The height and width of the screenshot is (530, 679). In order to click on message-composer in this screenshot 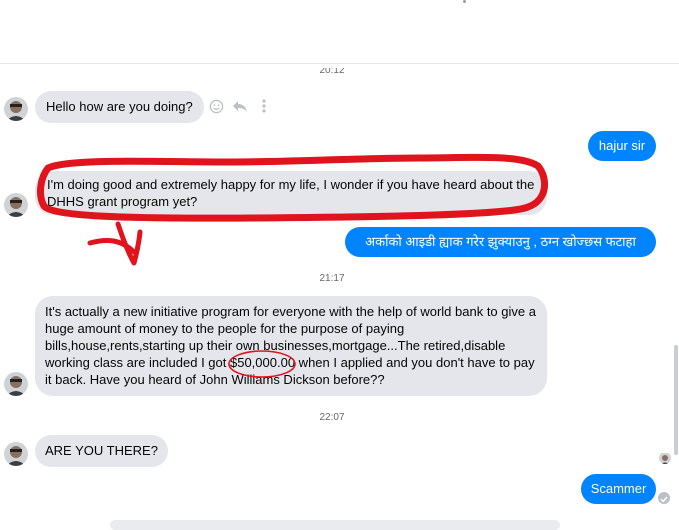, I will do `click(335, 525)`.